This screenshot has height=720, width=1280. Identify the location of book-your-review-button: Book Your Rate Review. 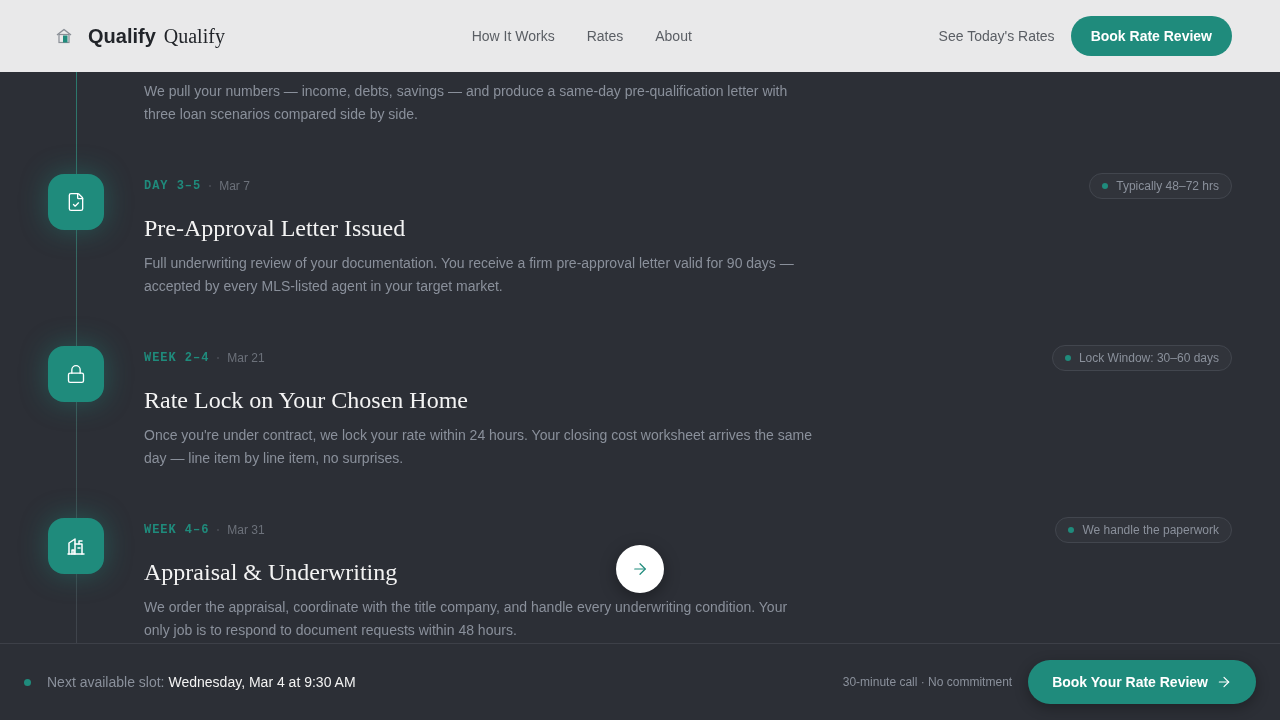
(1142, 682).